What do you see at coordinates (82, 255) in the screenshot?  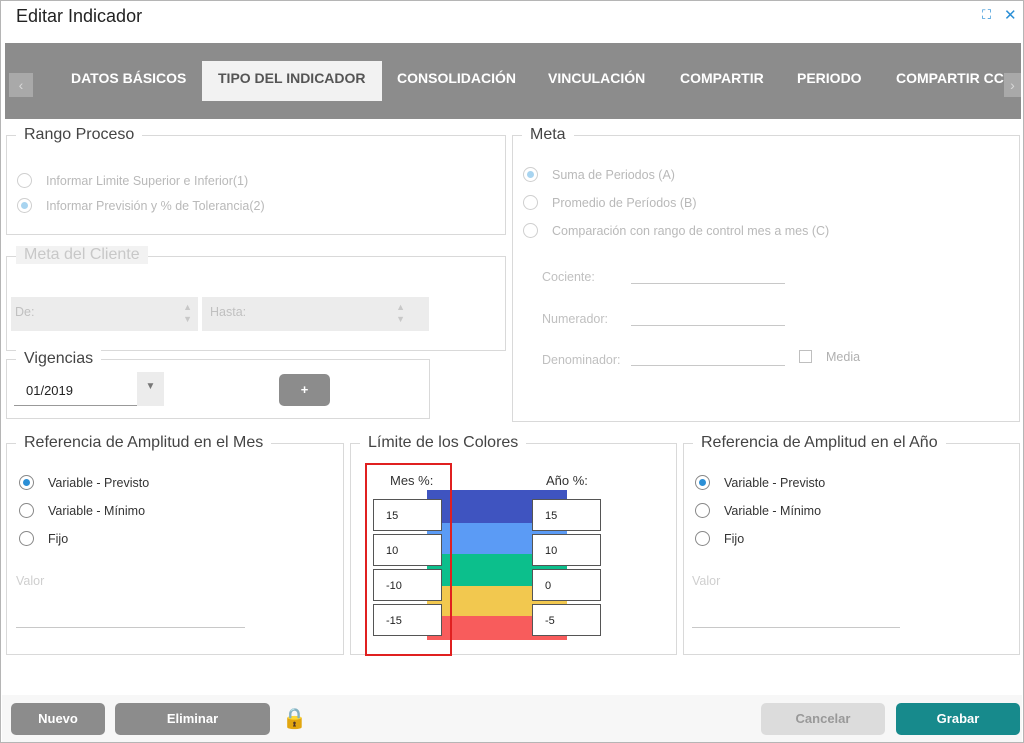 I see `meta-cliente-legend: Meta del Cliente` at bounding box center [82, 255].